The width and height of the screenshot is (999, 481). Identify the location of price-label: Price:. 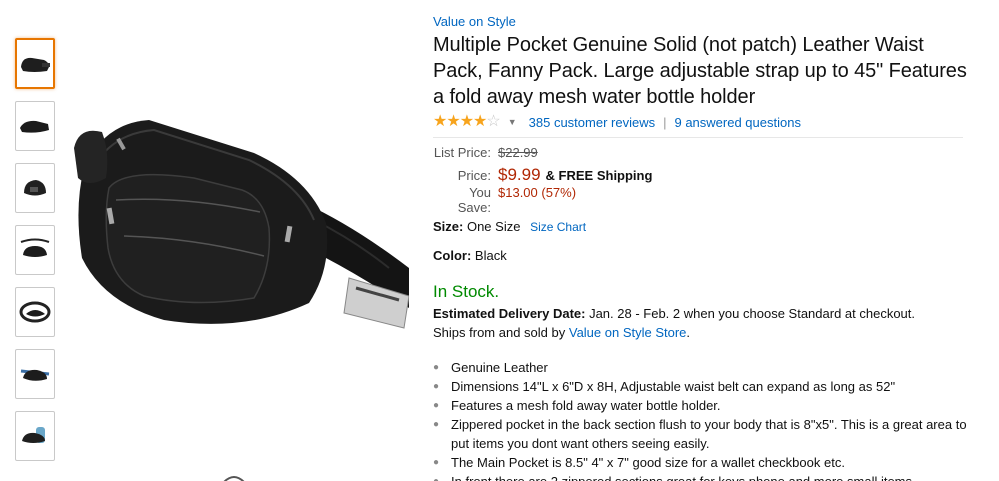
(474, 175).